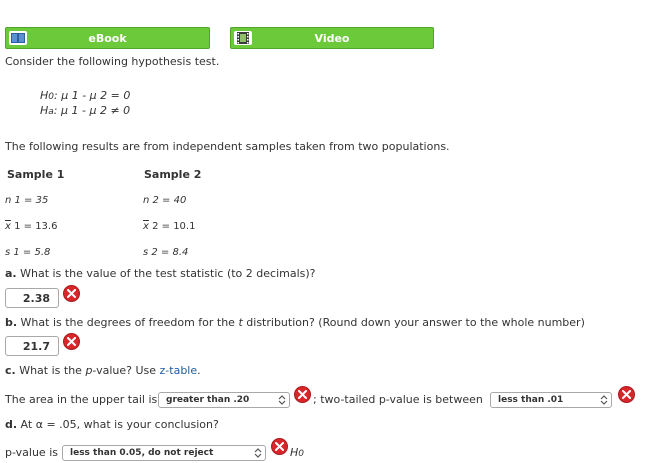  What do you see at coordinates (85, 110) in the screenshot?
I see `alternative-hypothesis: Ha: μ 1 - μ 2 ≠ 0` at bounding box center [85, 110].